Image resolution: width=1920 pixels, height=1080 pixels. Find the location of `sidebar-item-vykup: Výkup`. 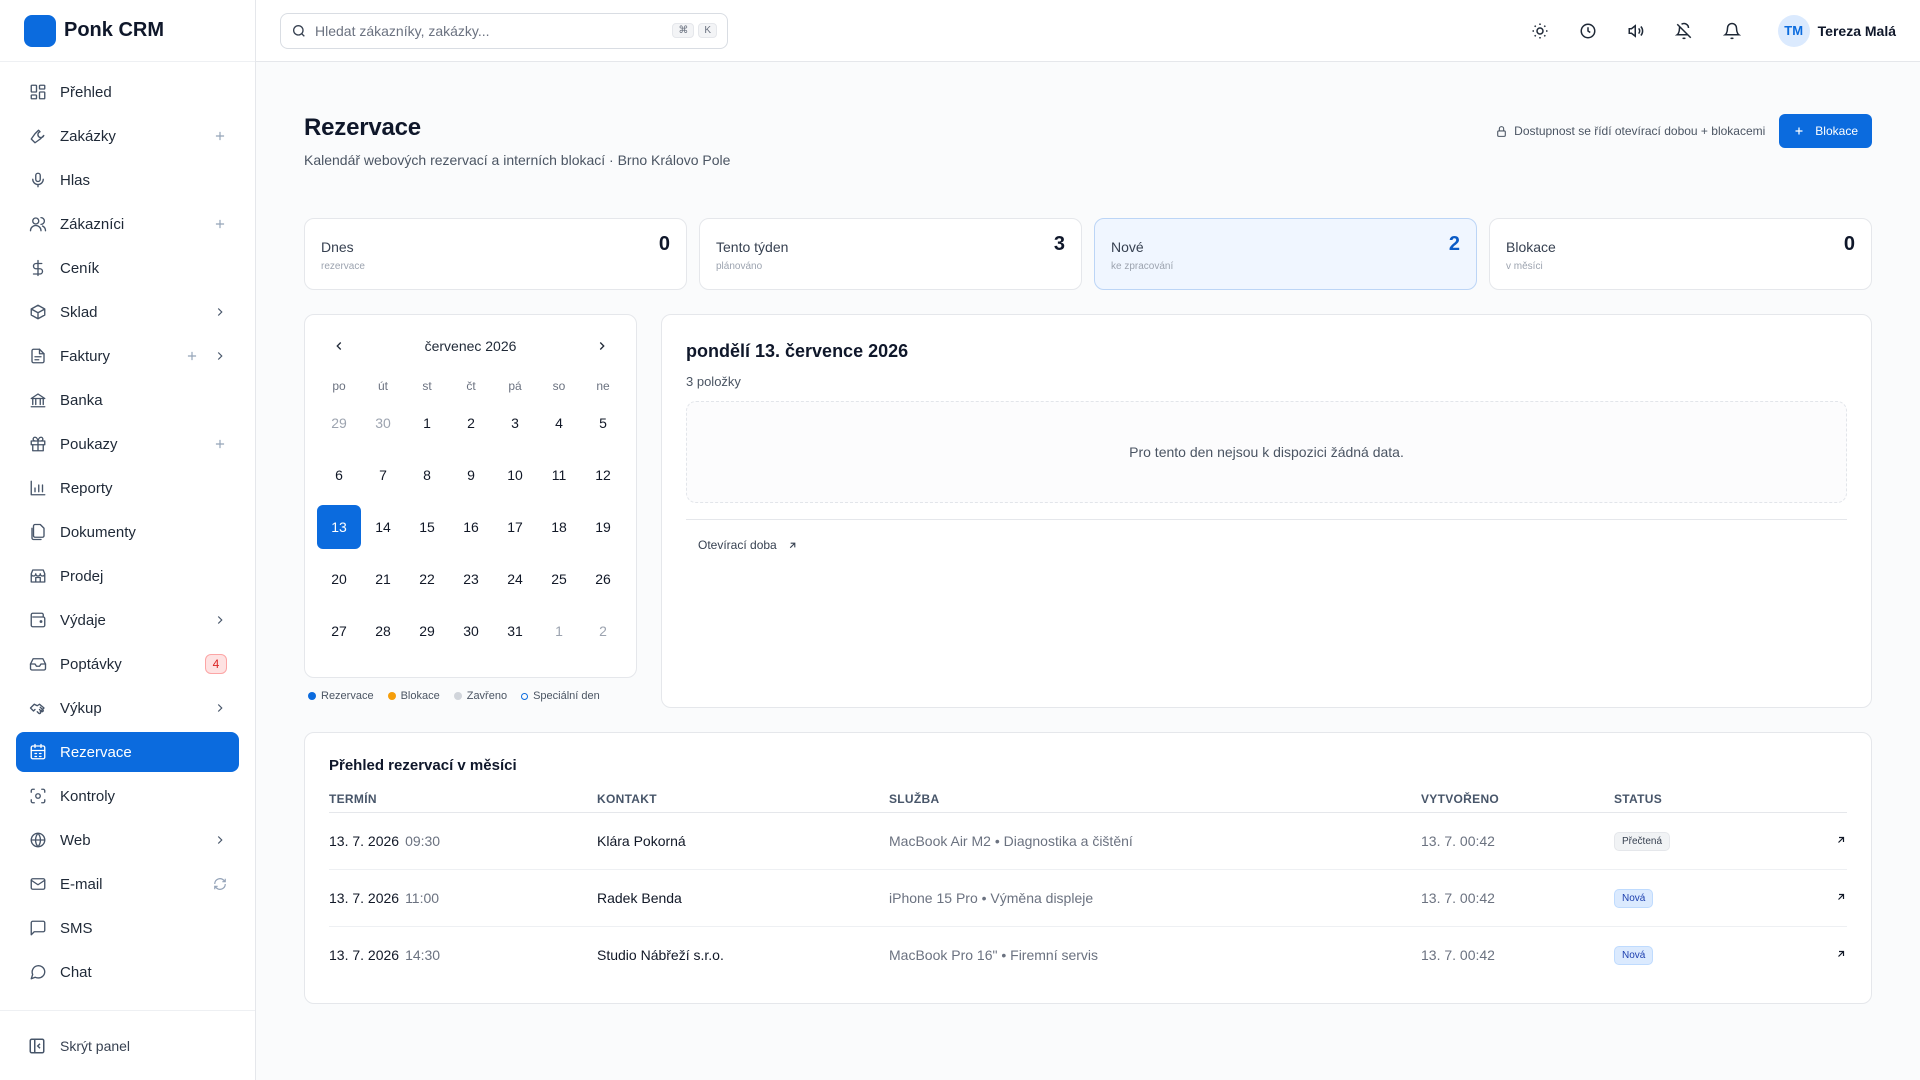

sidebar-item-vykup: Výkup is located at coordinates (127, 708).